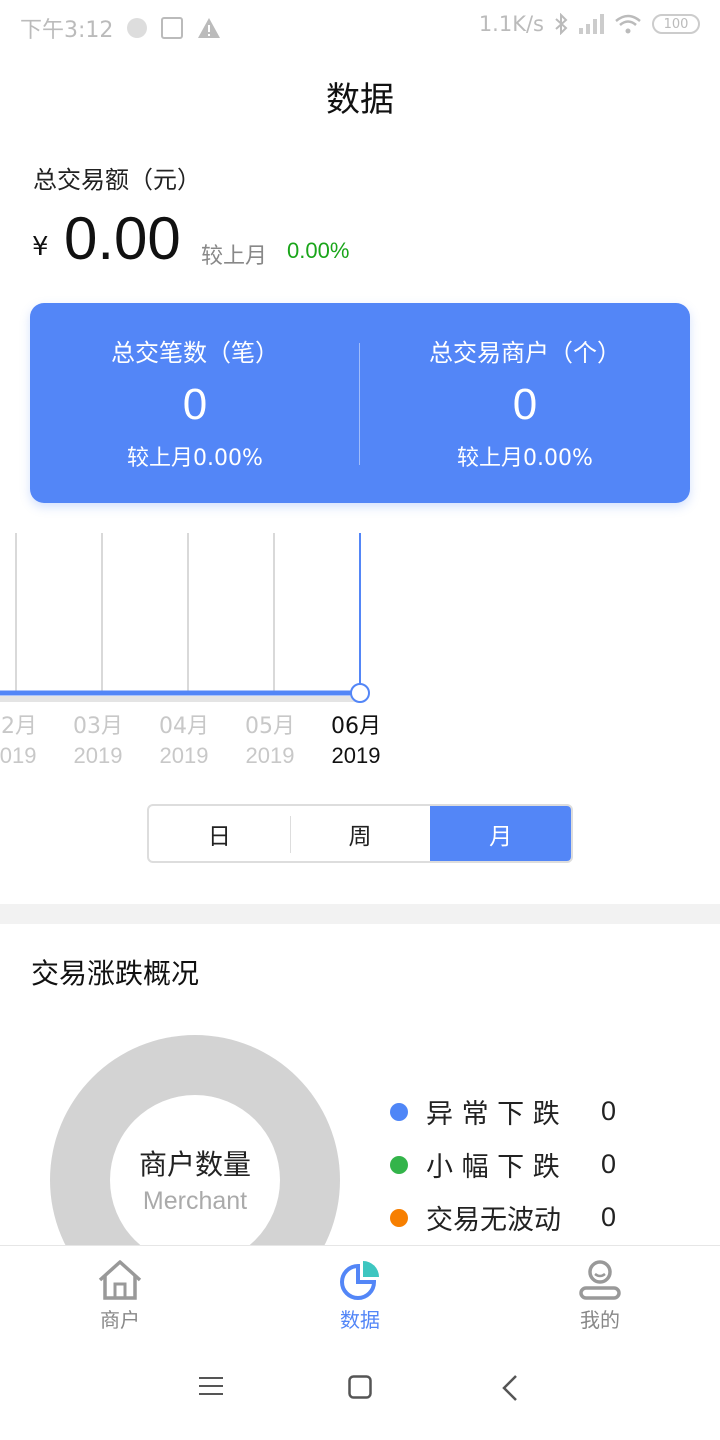  I want to click on total-amount-value: 0.00, so click(122, 238).